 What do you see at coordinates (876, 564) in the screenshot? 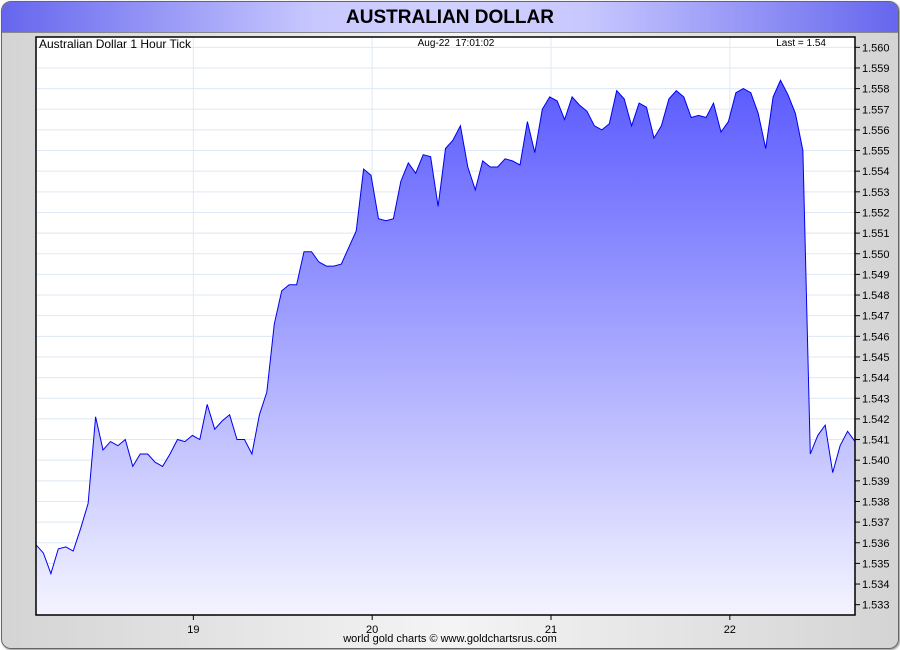
I see `y-tick-label: 1.535` at bounding box center [876, 564].